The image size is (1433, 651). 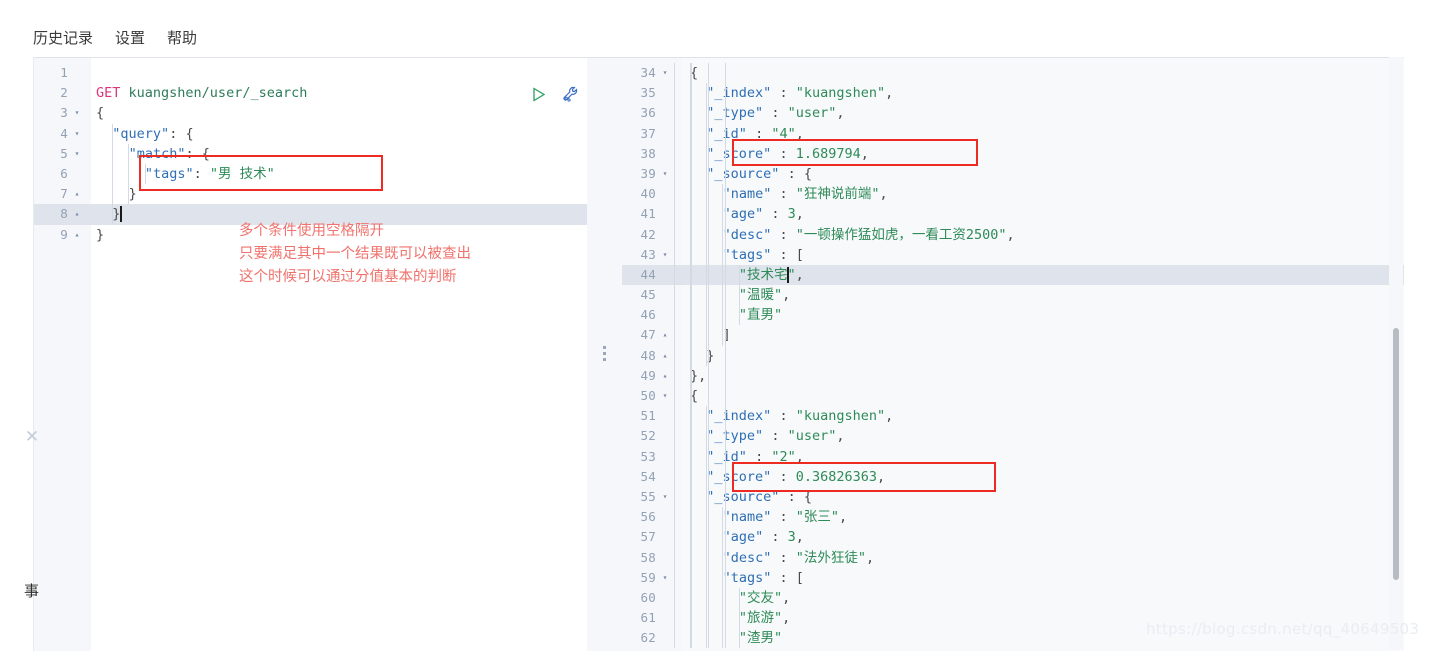 What do you see at coordinates (1013, 436) in the screenshot?
I see `code-line: 52 "_type" : "user",` at bounding box center [1013, 436].